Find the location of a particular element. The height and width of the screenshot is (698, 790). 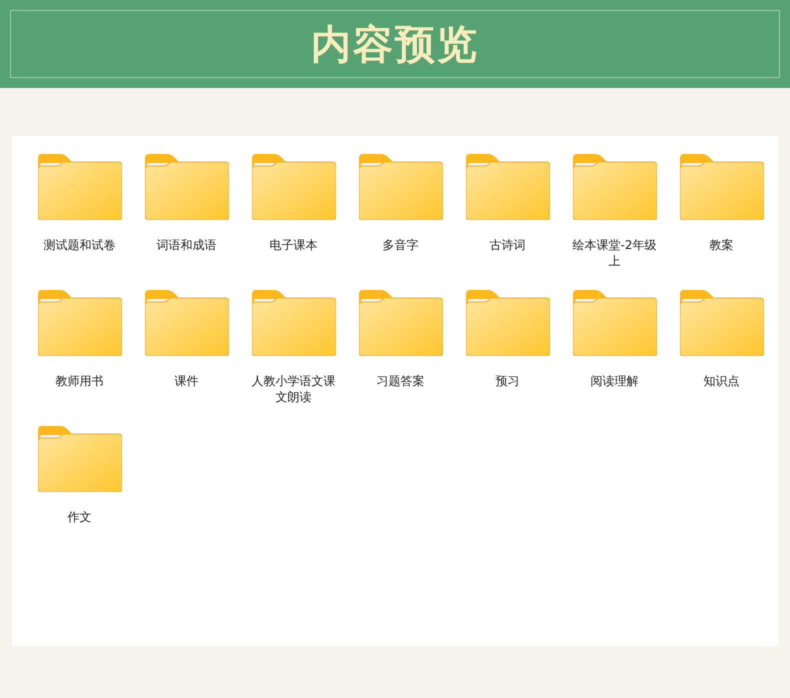

folder-label: 词语和成语 is located at coordinates (186, 245).